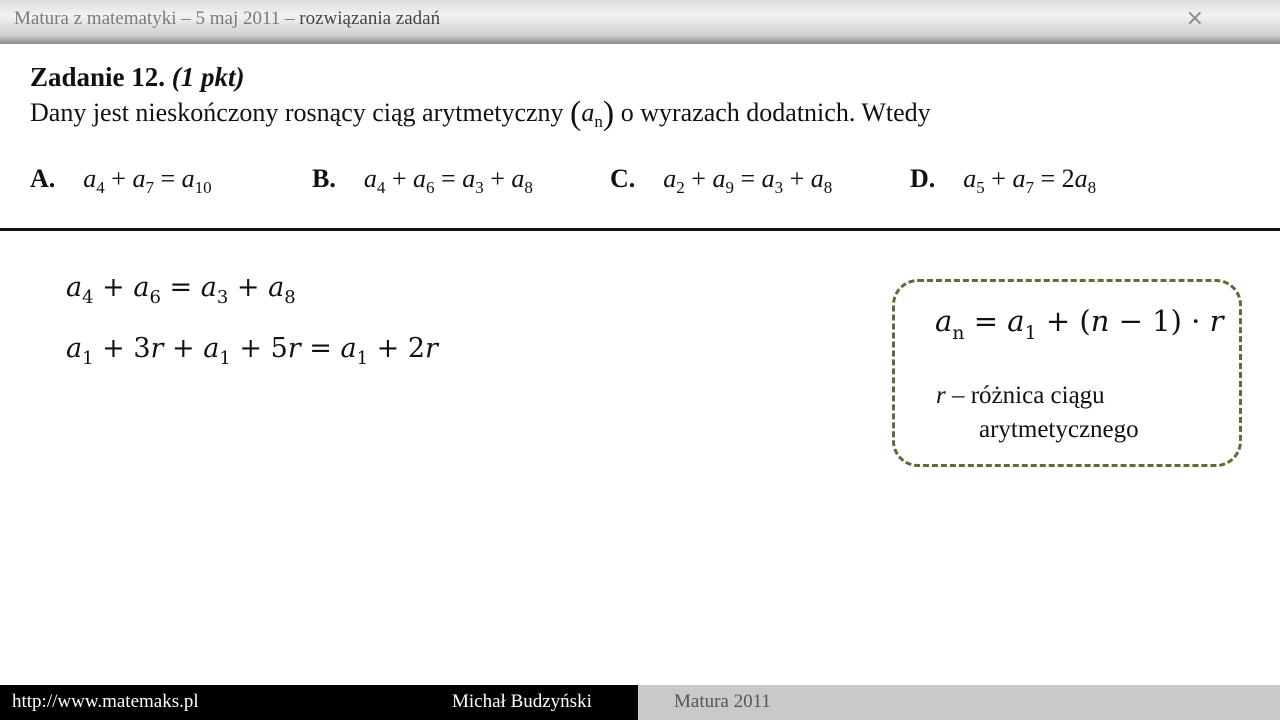 The height and width of the screenshot is (720, 1280). What do you see at coordinates (592, 113) in the screenshot?
I see `sequence-symbol: (an)` at bounding box center [592, 113].